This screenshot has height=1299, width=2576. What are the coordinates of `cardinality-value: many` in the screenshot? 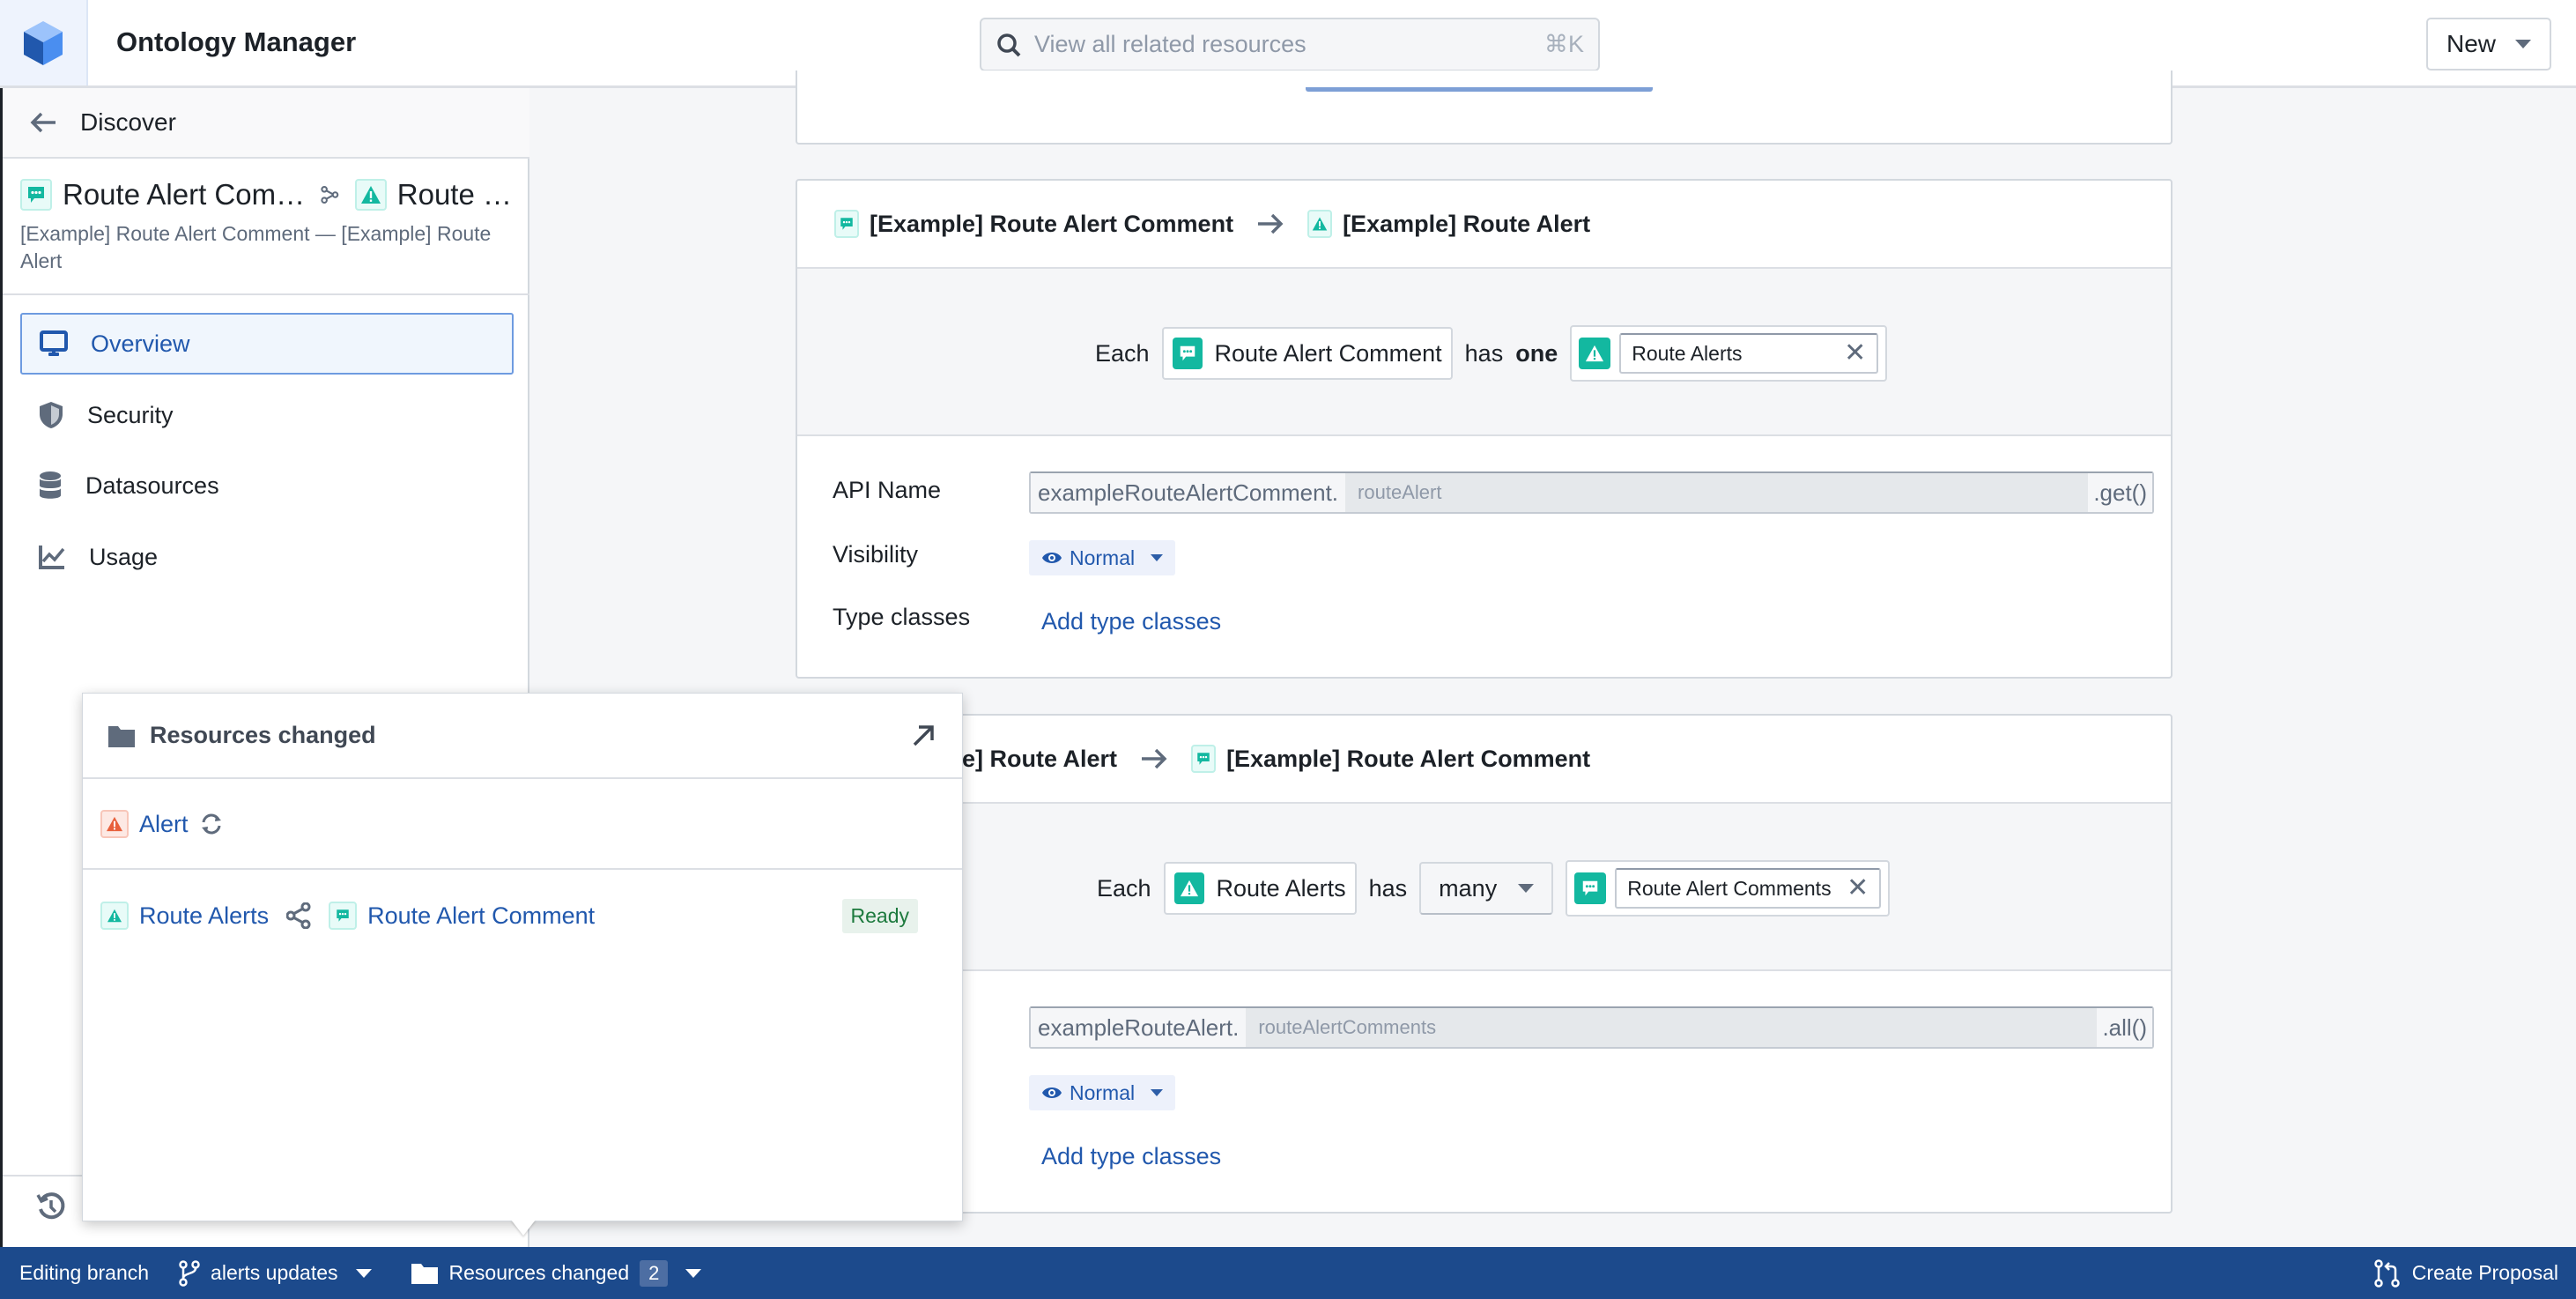 It's located at (1469, 888).